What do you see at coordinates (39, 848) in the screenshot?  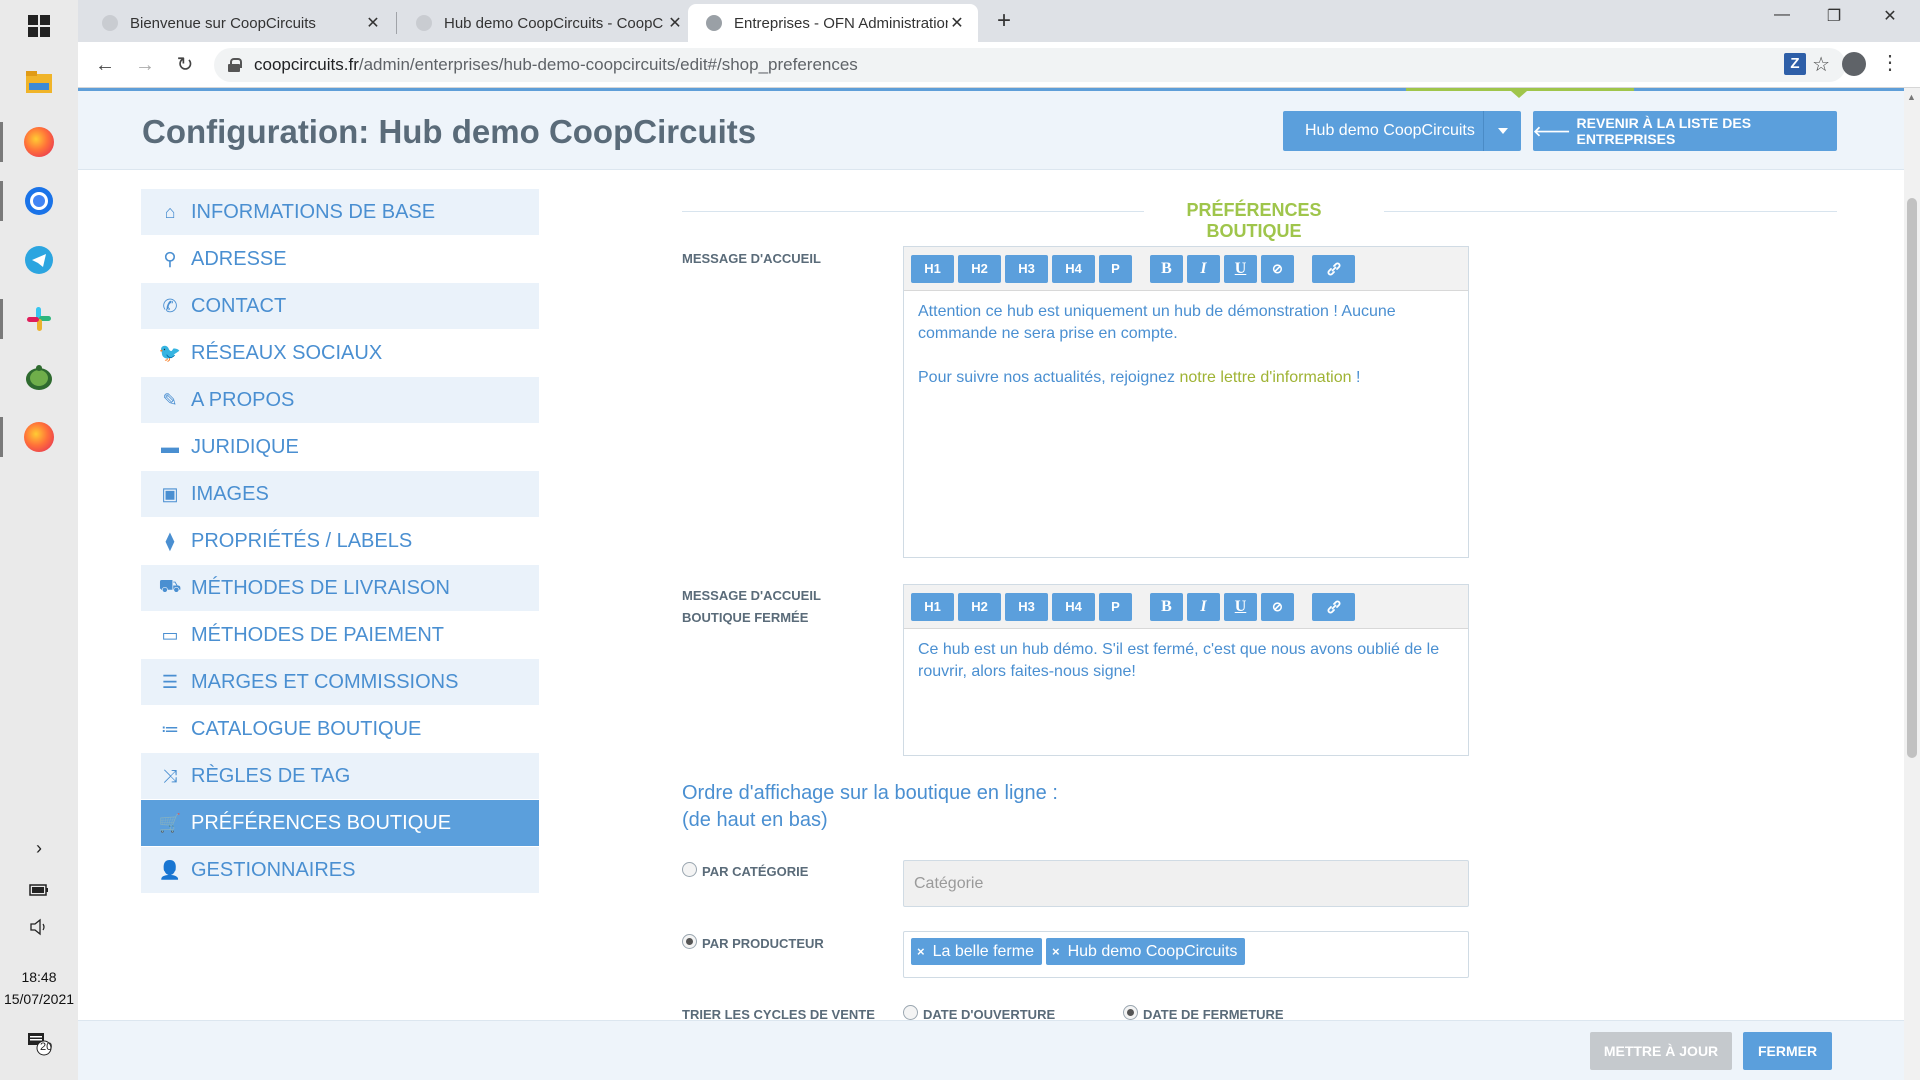 I see `chevron-right-icon: ›` at bounding box center [39, 848].